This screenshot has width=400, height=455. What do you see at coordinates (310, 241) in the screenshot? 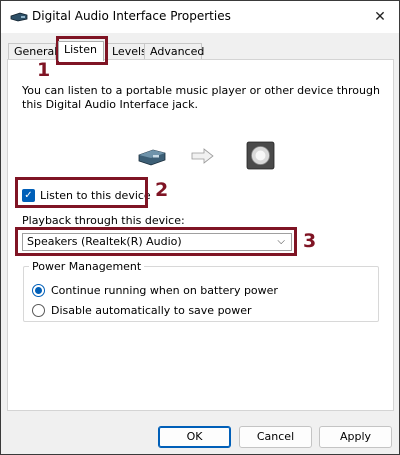
I see `callout-number-3: 3` at bounding box center [310, 241].